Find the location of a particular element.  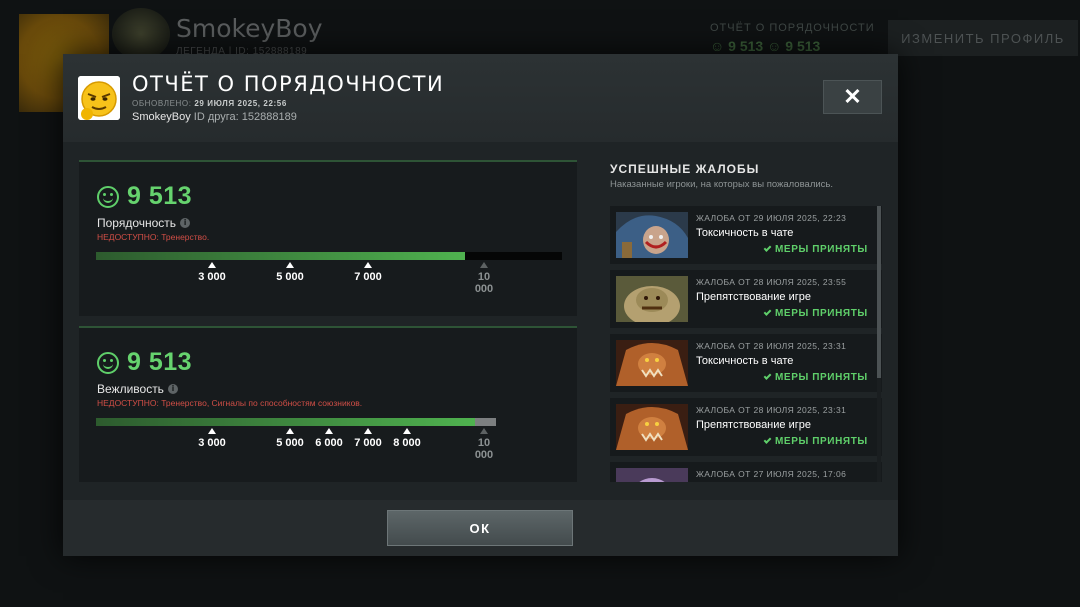

hero-portrait-unknown is located at coordinates (652, 475).